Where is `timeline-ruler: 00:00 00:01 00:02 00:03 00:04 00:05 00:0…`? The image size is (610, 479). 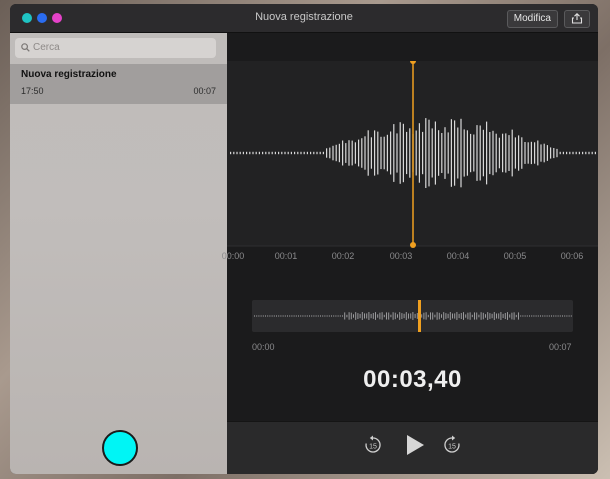 timeline-ruler: 00:00 00:01 00:02 00:03 00:04 00:05 00:0… is located at coordinates (410, 259).